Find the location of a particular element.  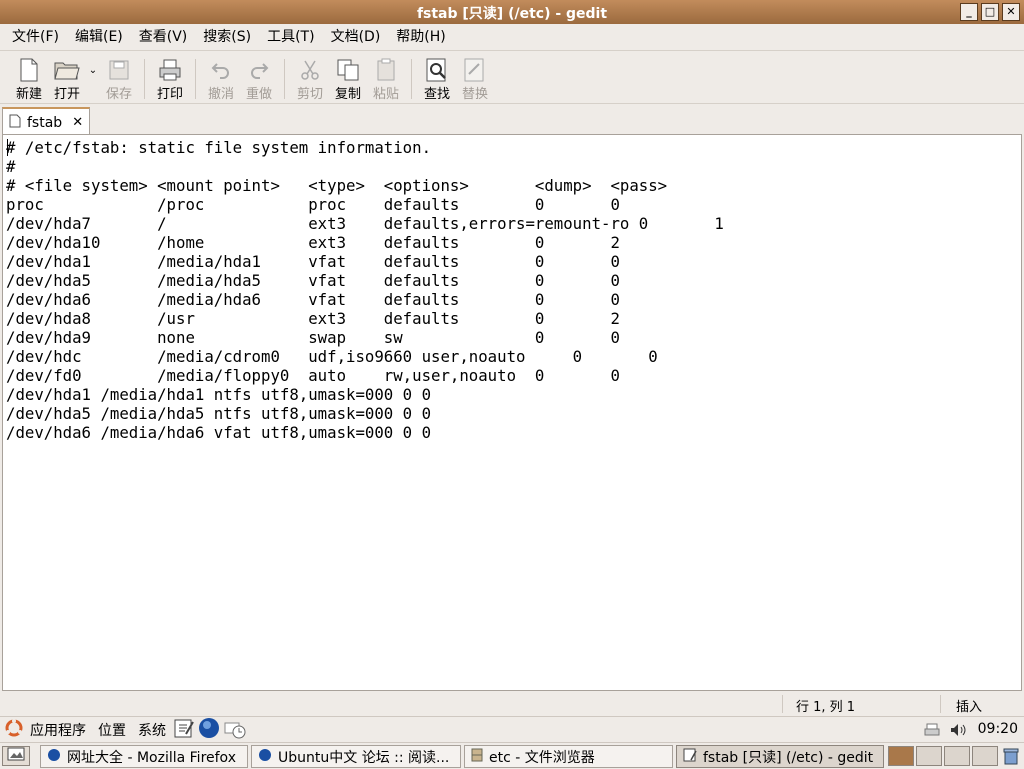

print-label: 打印 is located at coordinates (169, 94).